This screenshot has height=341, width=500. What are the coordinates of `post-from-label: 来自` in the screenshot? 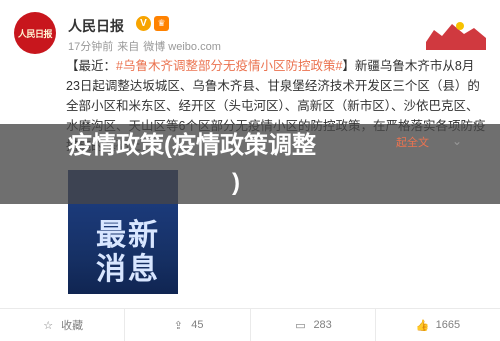 It's located at (128, 47).